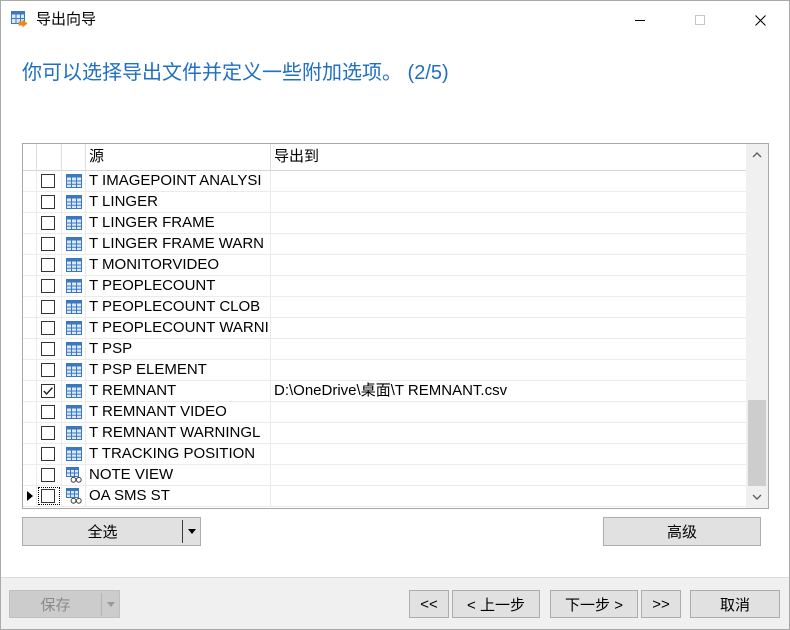 The height and width of the screenshot is (630, 790). I want to click on save-button: 保存, so click(55, 604).